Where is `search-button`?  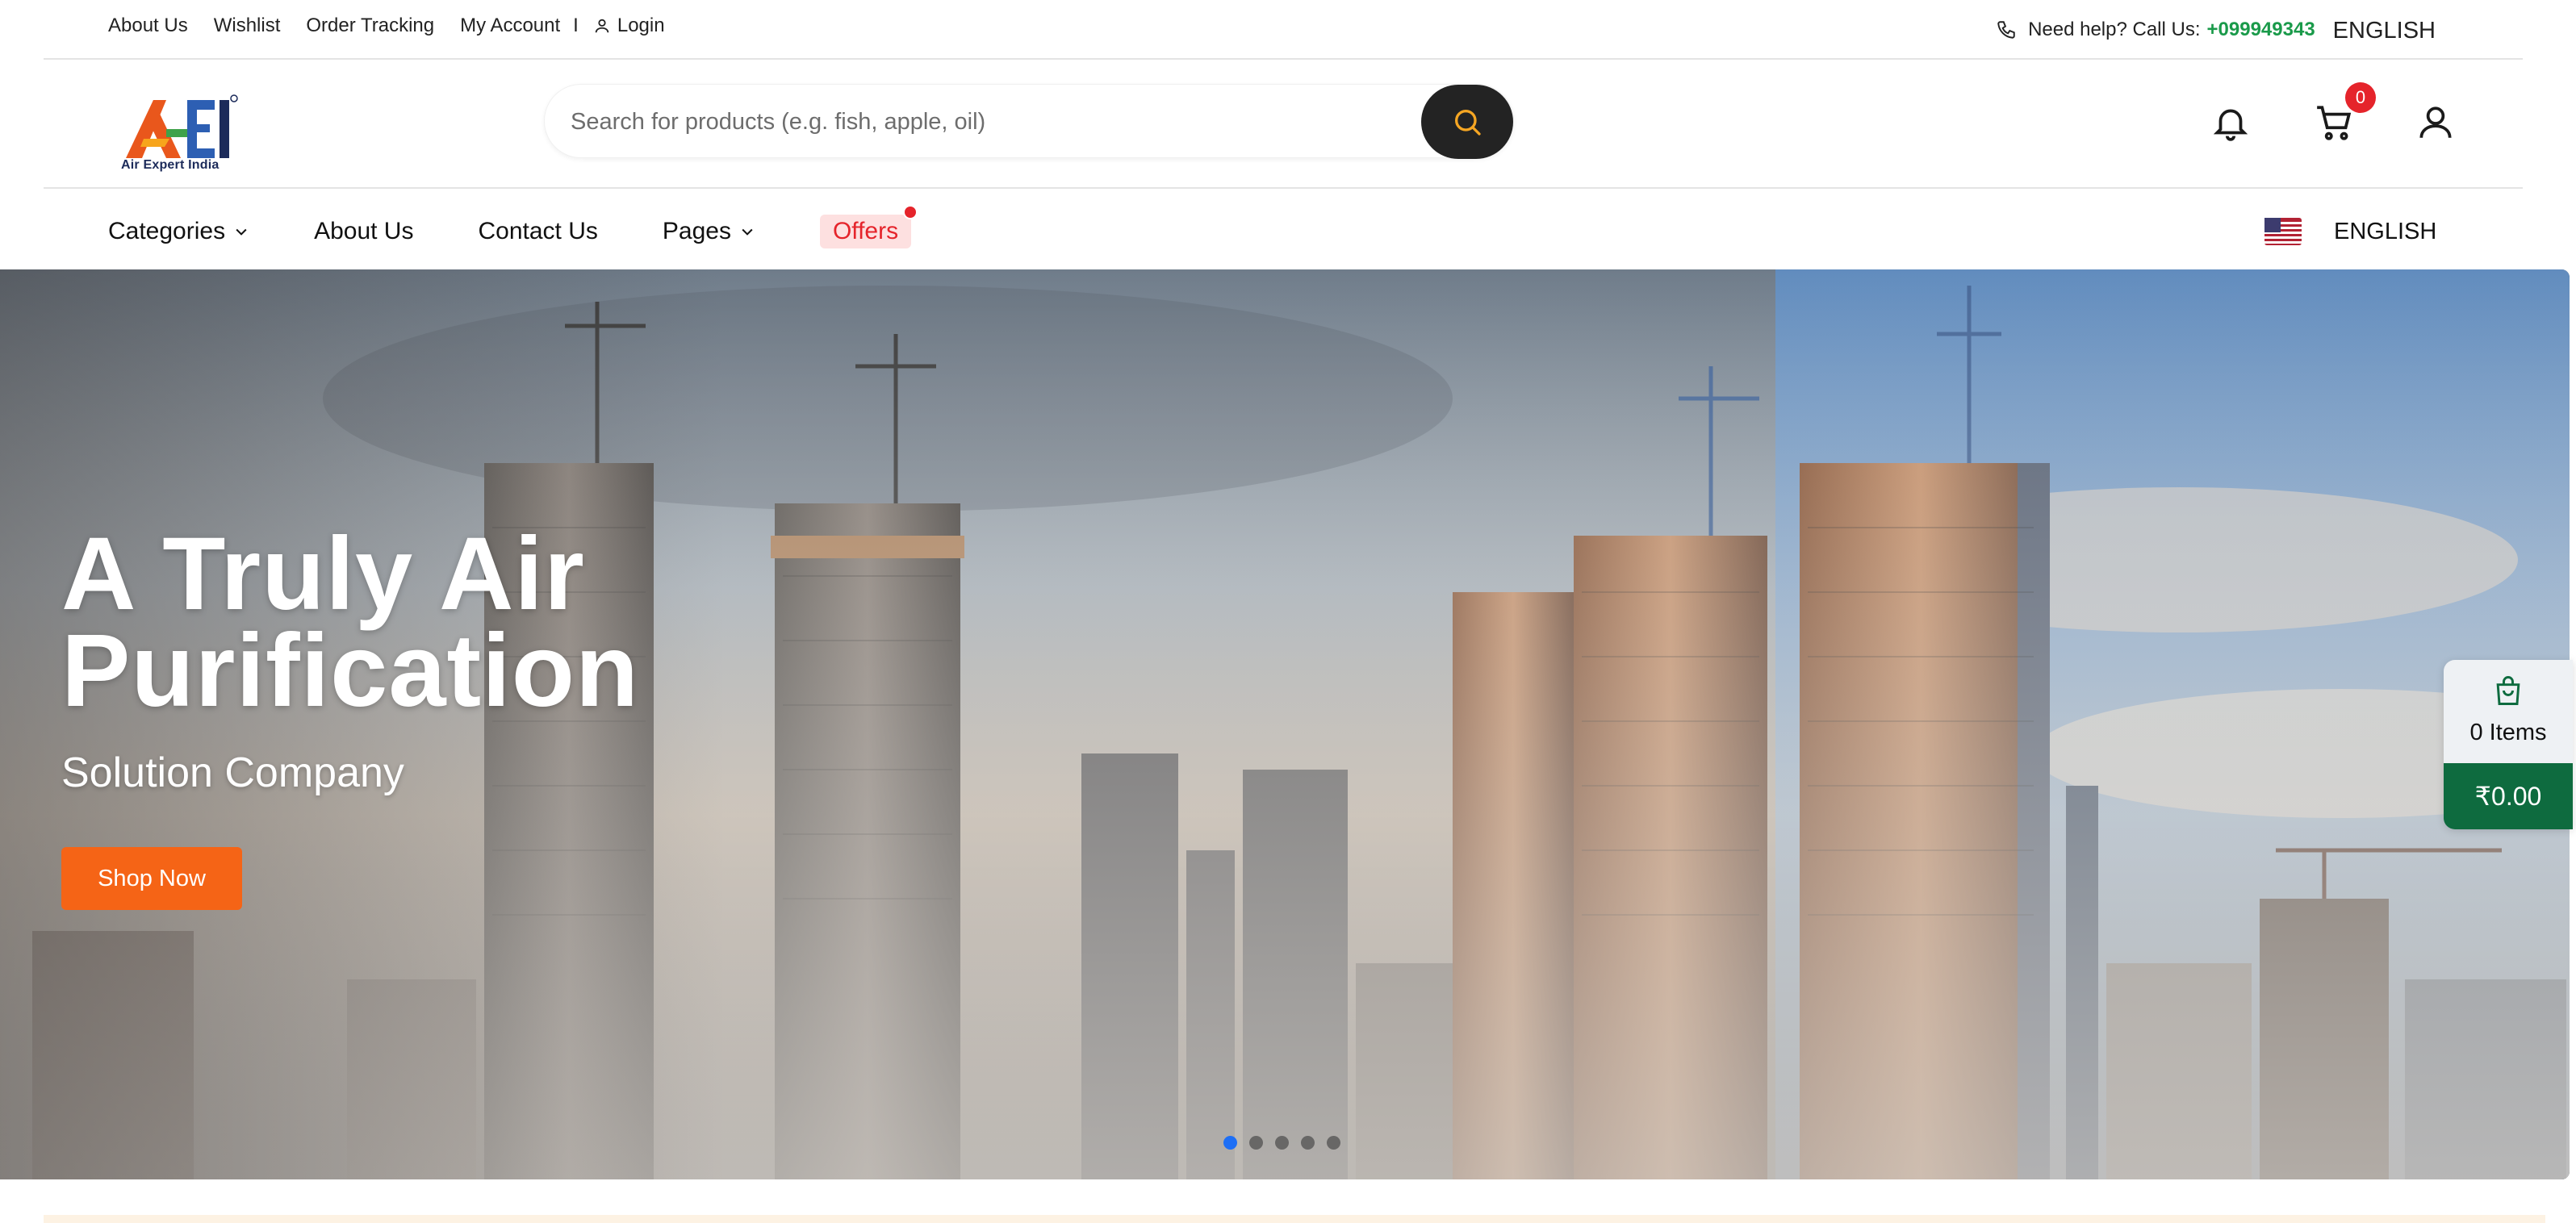
search-button is located at coordinates (1467, 122).